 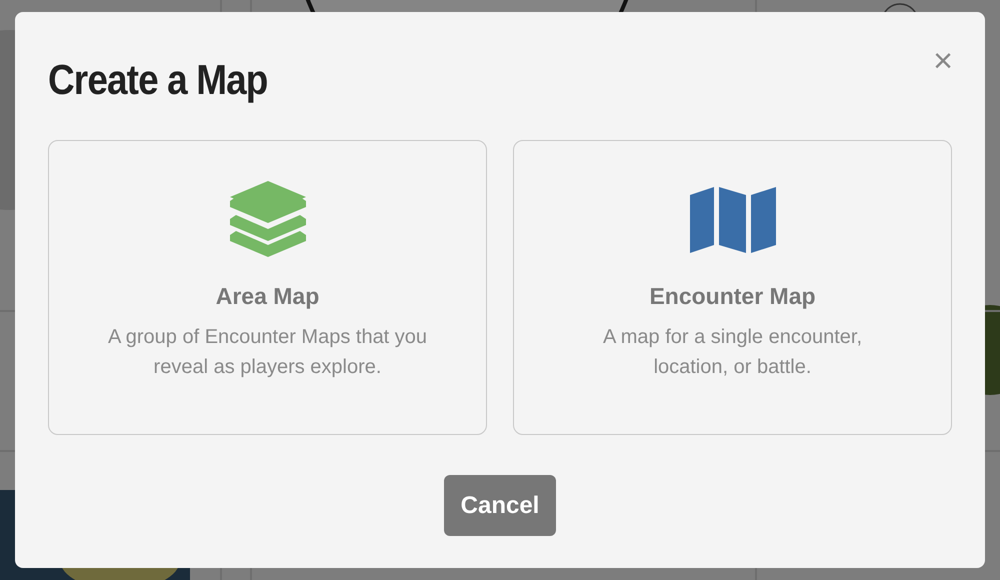 I want to click on cancel-button: Cancel, so click(x=500, y=505).